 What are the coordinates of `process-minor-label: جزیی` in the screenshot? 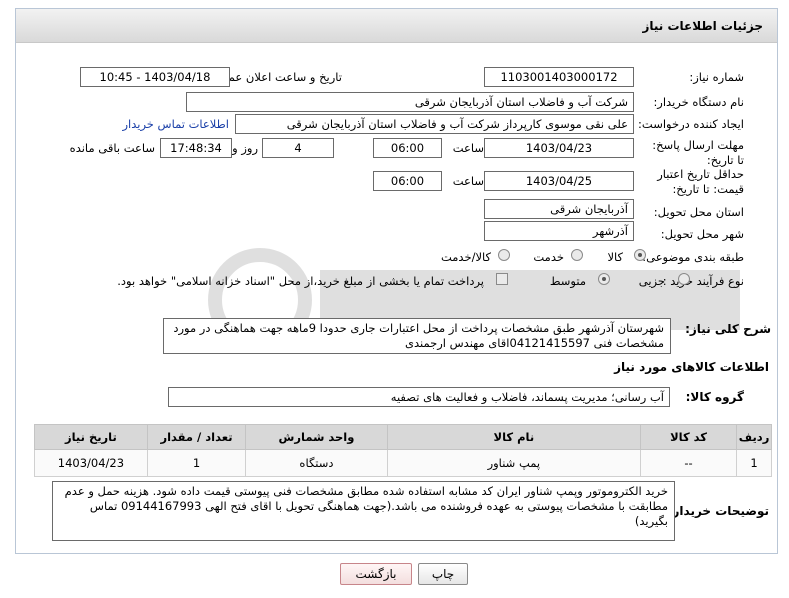 It's located at (651, 281).